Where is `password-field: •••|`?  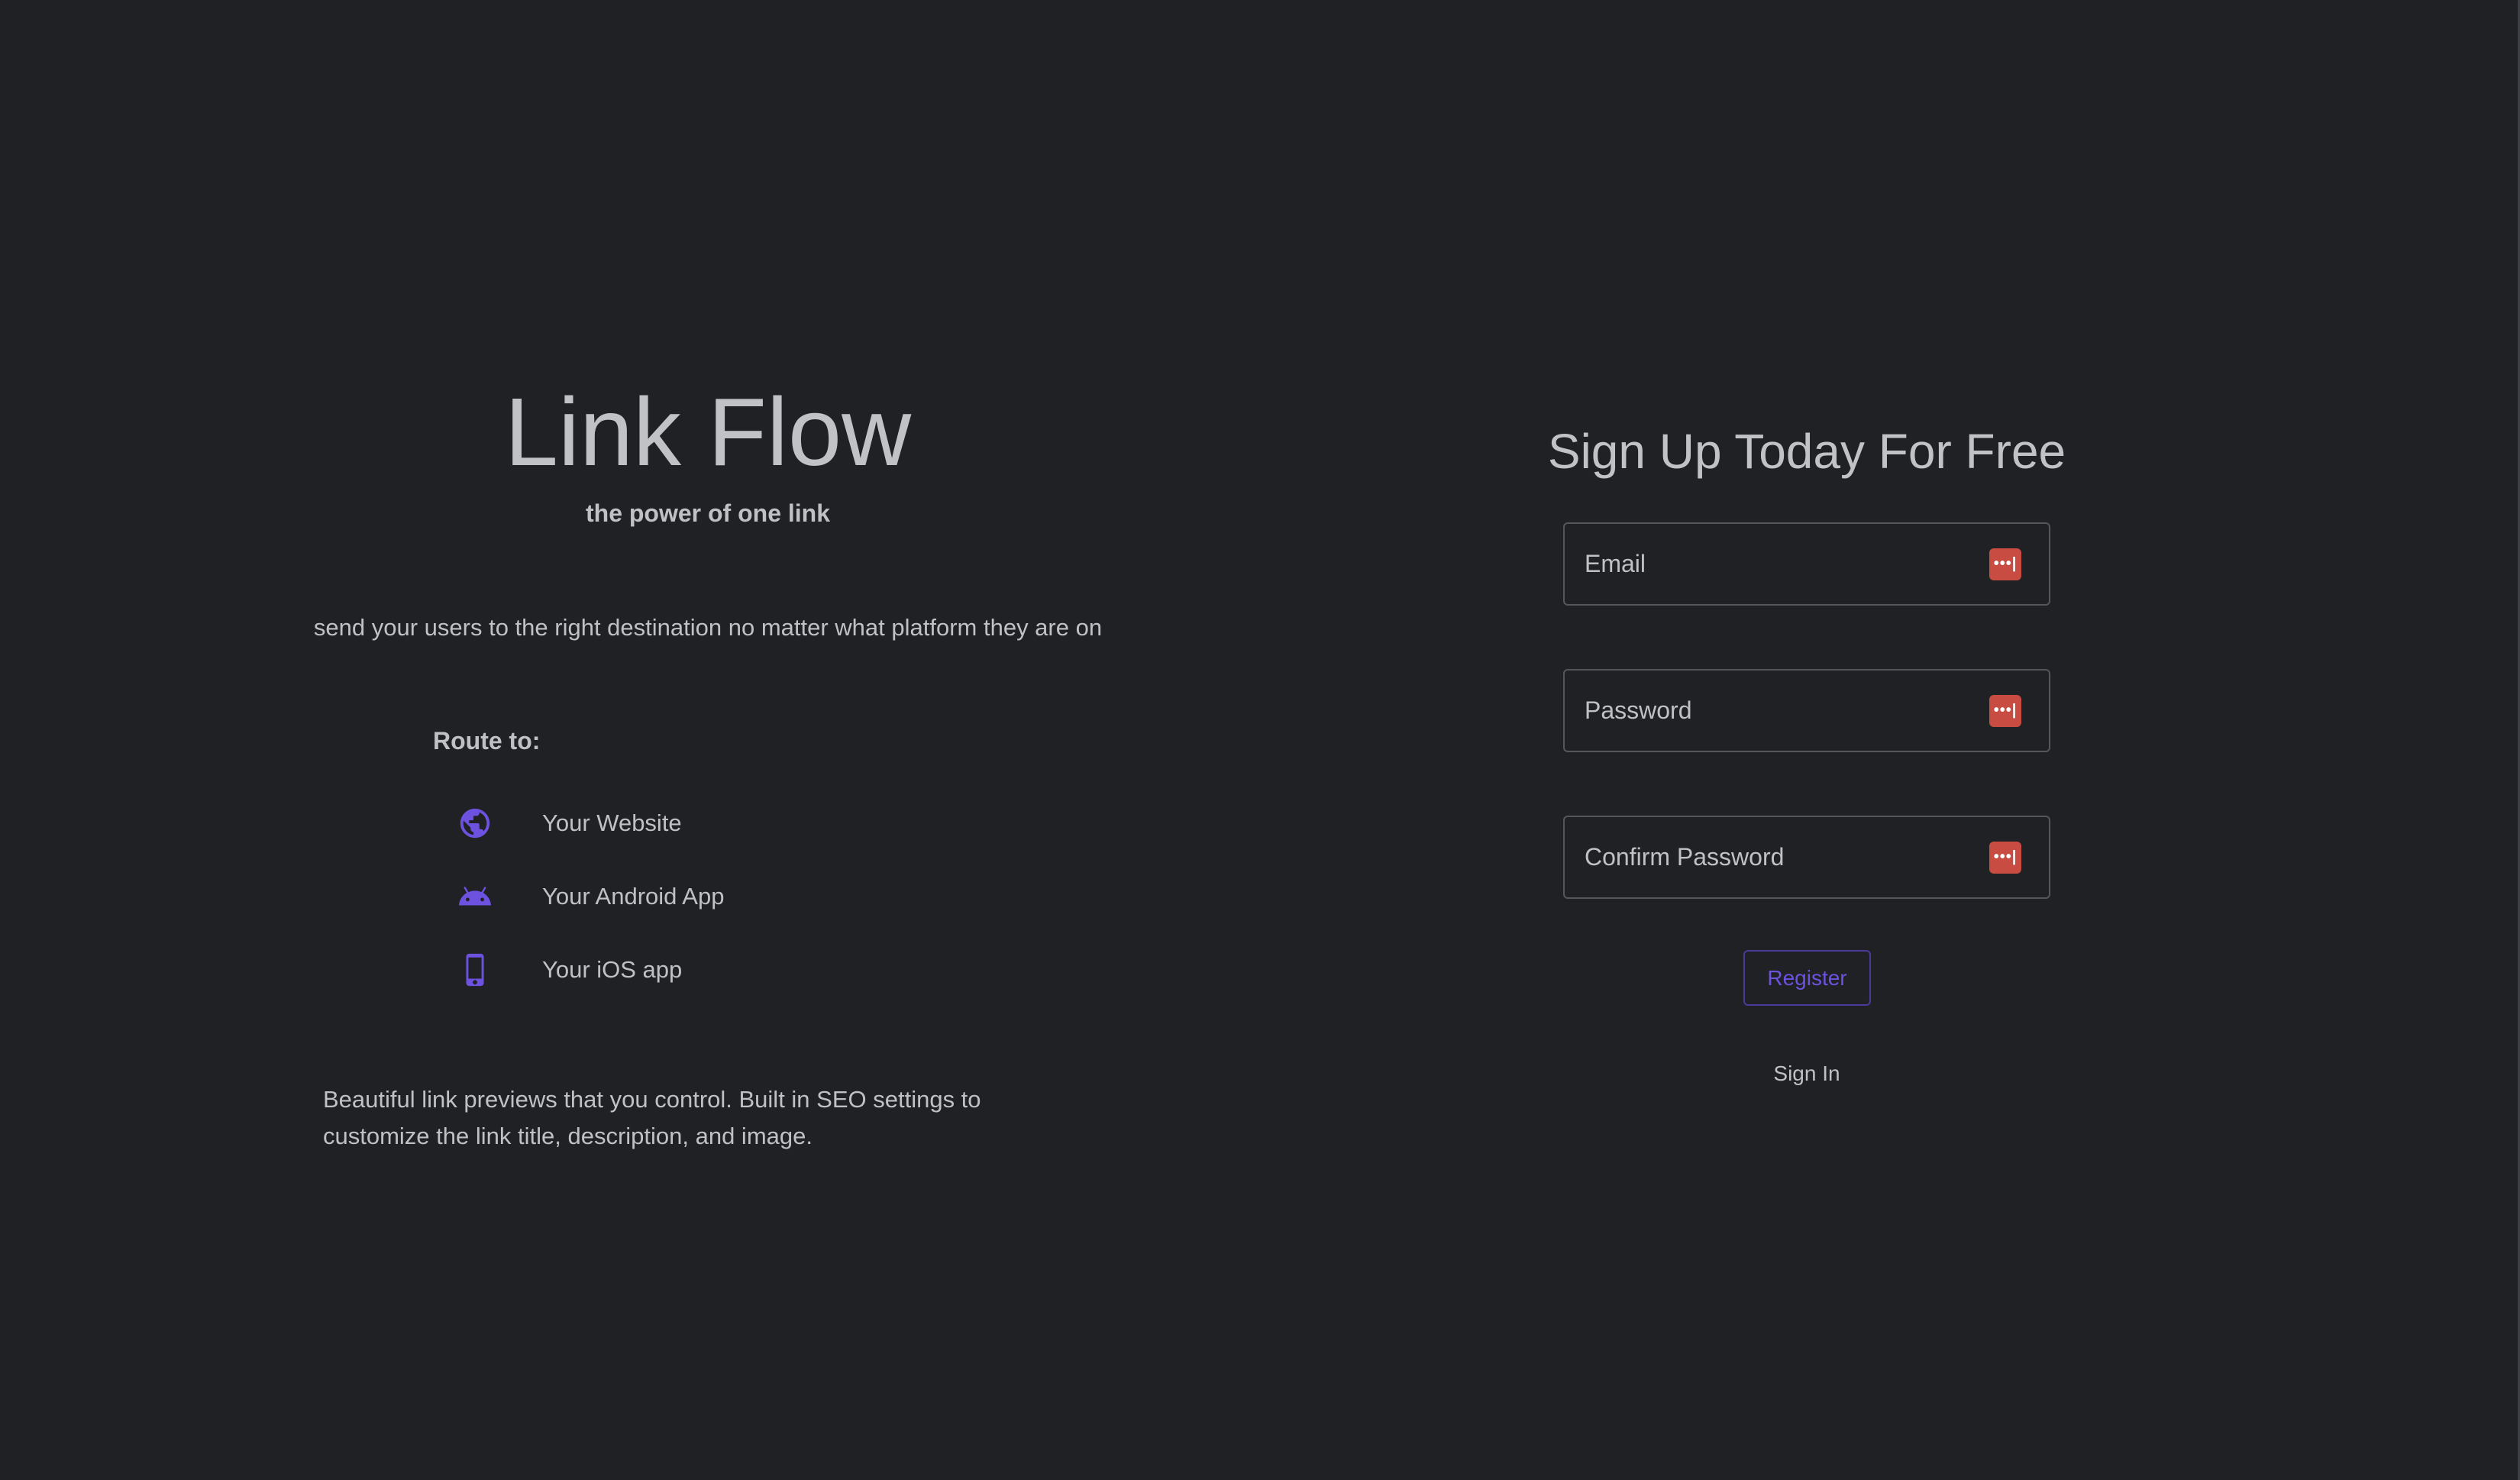 password-field: •••| is located at coordinates (1806, 710).